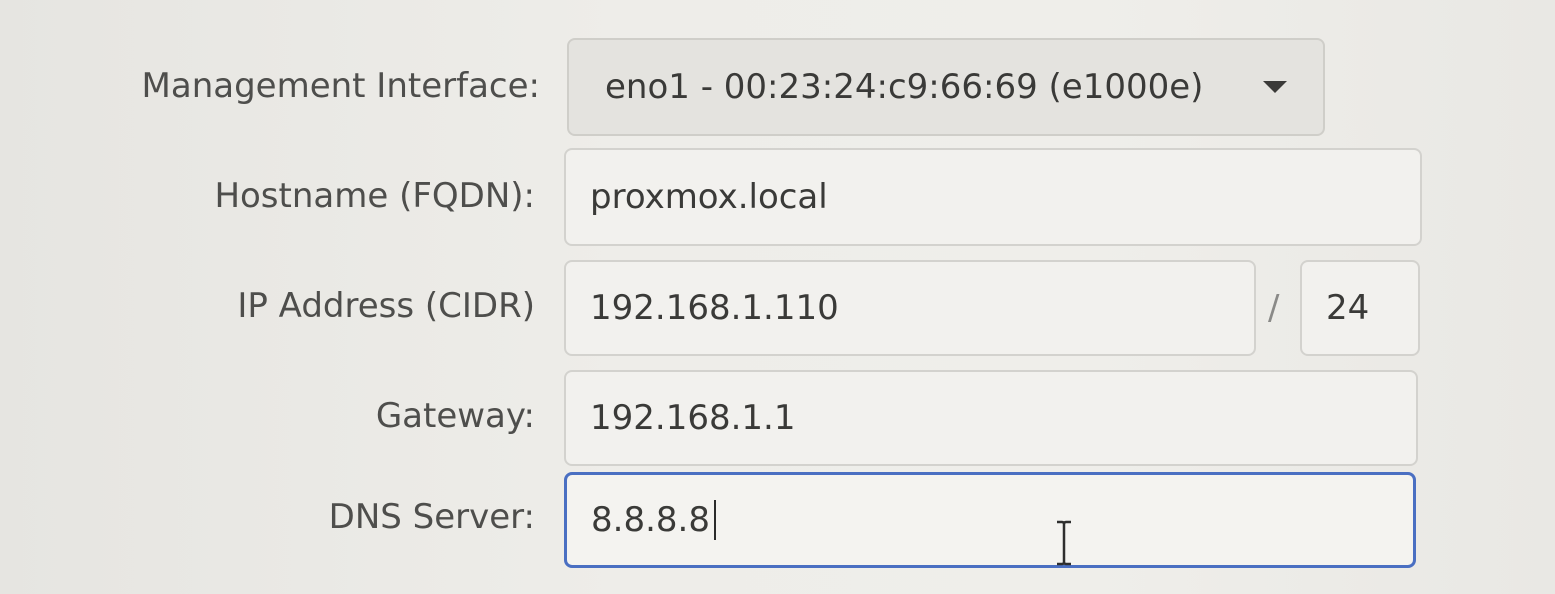 The width and height of the screenshot is (1555, 594). Describe the element at coordinates (1348, 308) in the screenshot. I see `cidr-prefix-value: 24` at that location.